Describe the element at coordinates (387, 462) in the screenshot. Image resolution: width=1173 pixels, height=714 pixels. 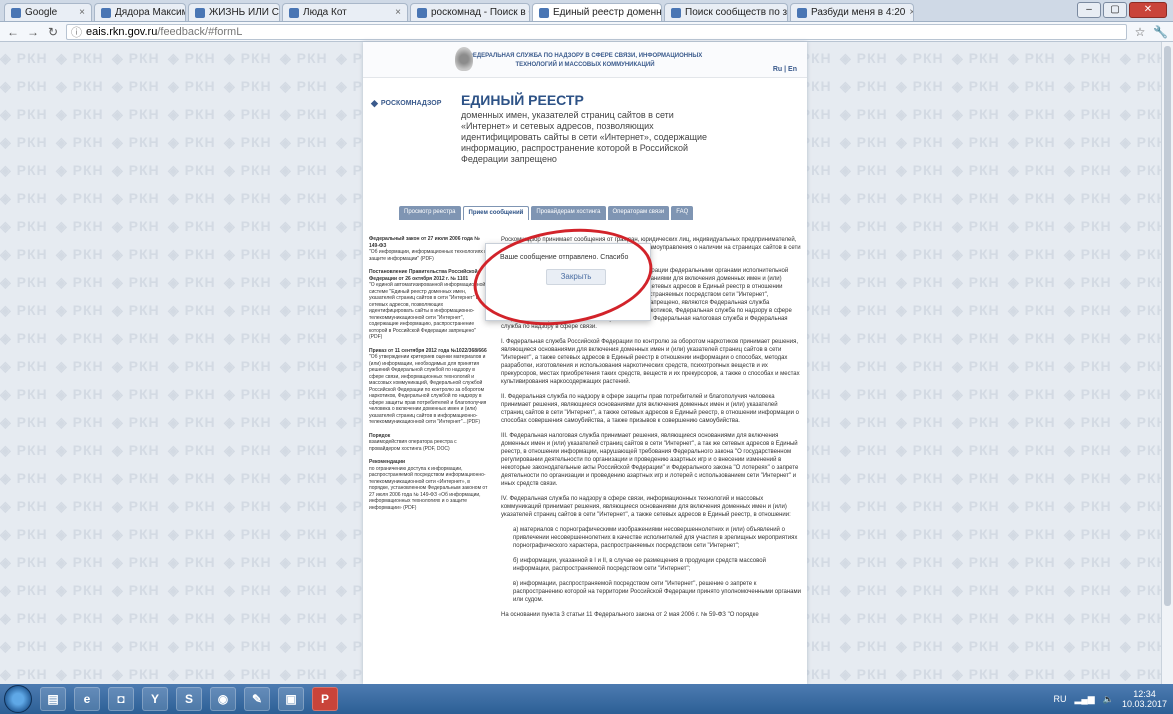
I see `left-block-heading: Рекомендации` at that location.